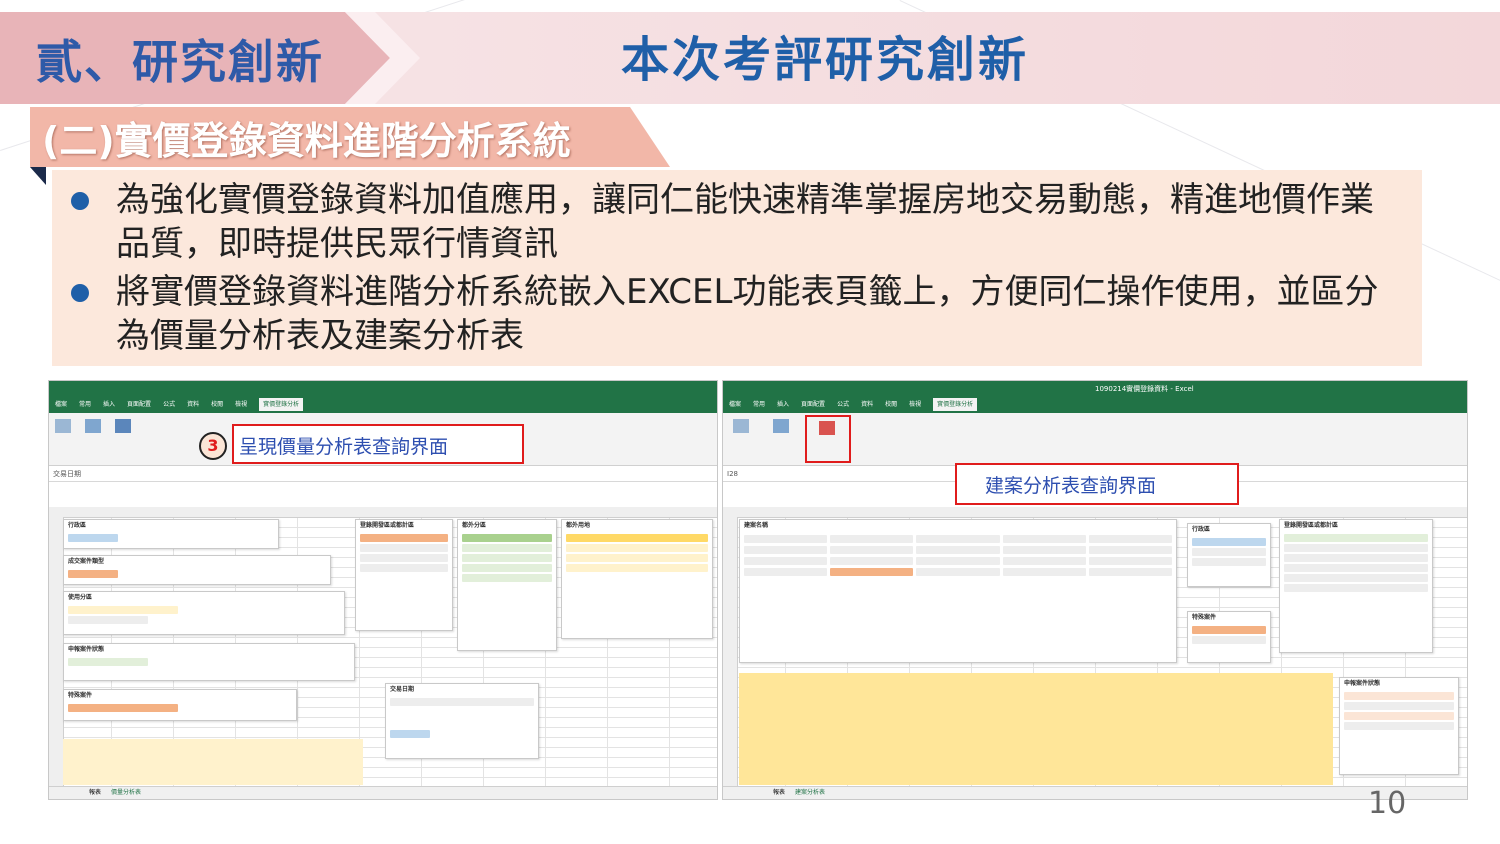 This screenshot has width=1500, height=844. I want to click on sheet-tabs: 報表 價量分析表, so click(383, 792).